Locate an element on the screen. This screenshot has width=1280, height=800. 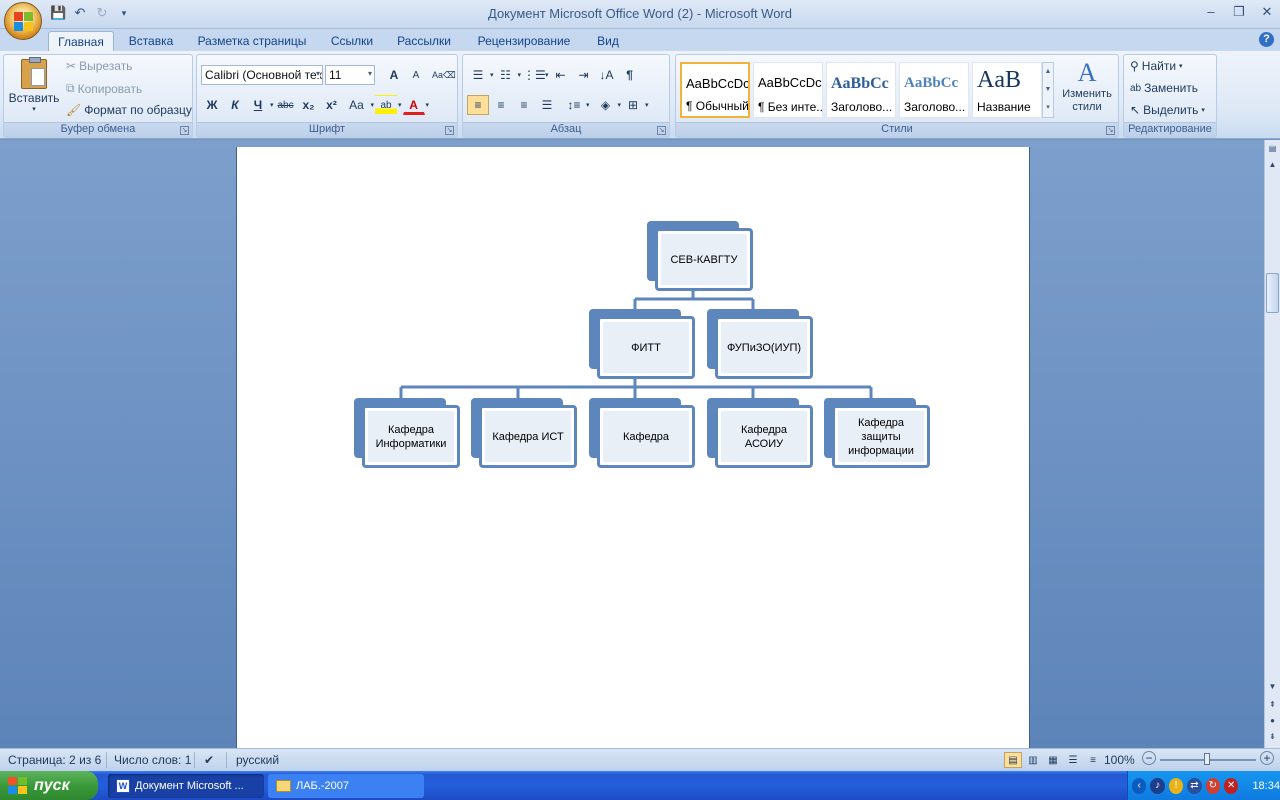
underline-dropdown-icon: ▾ is located at coordinates (272, 105).